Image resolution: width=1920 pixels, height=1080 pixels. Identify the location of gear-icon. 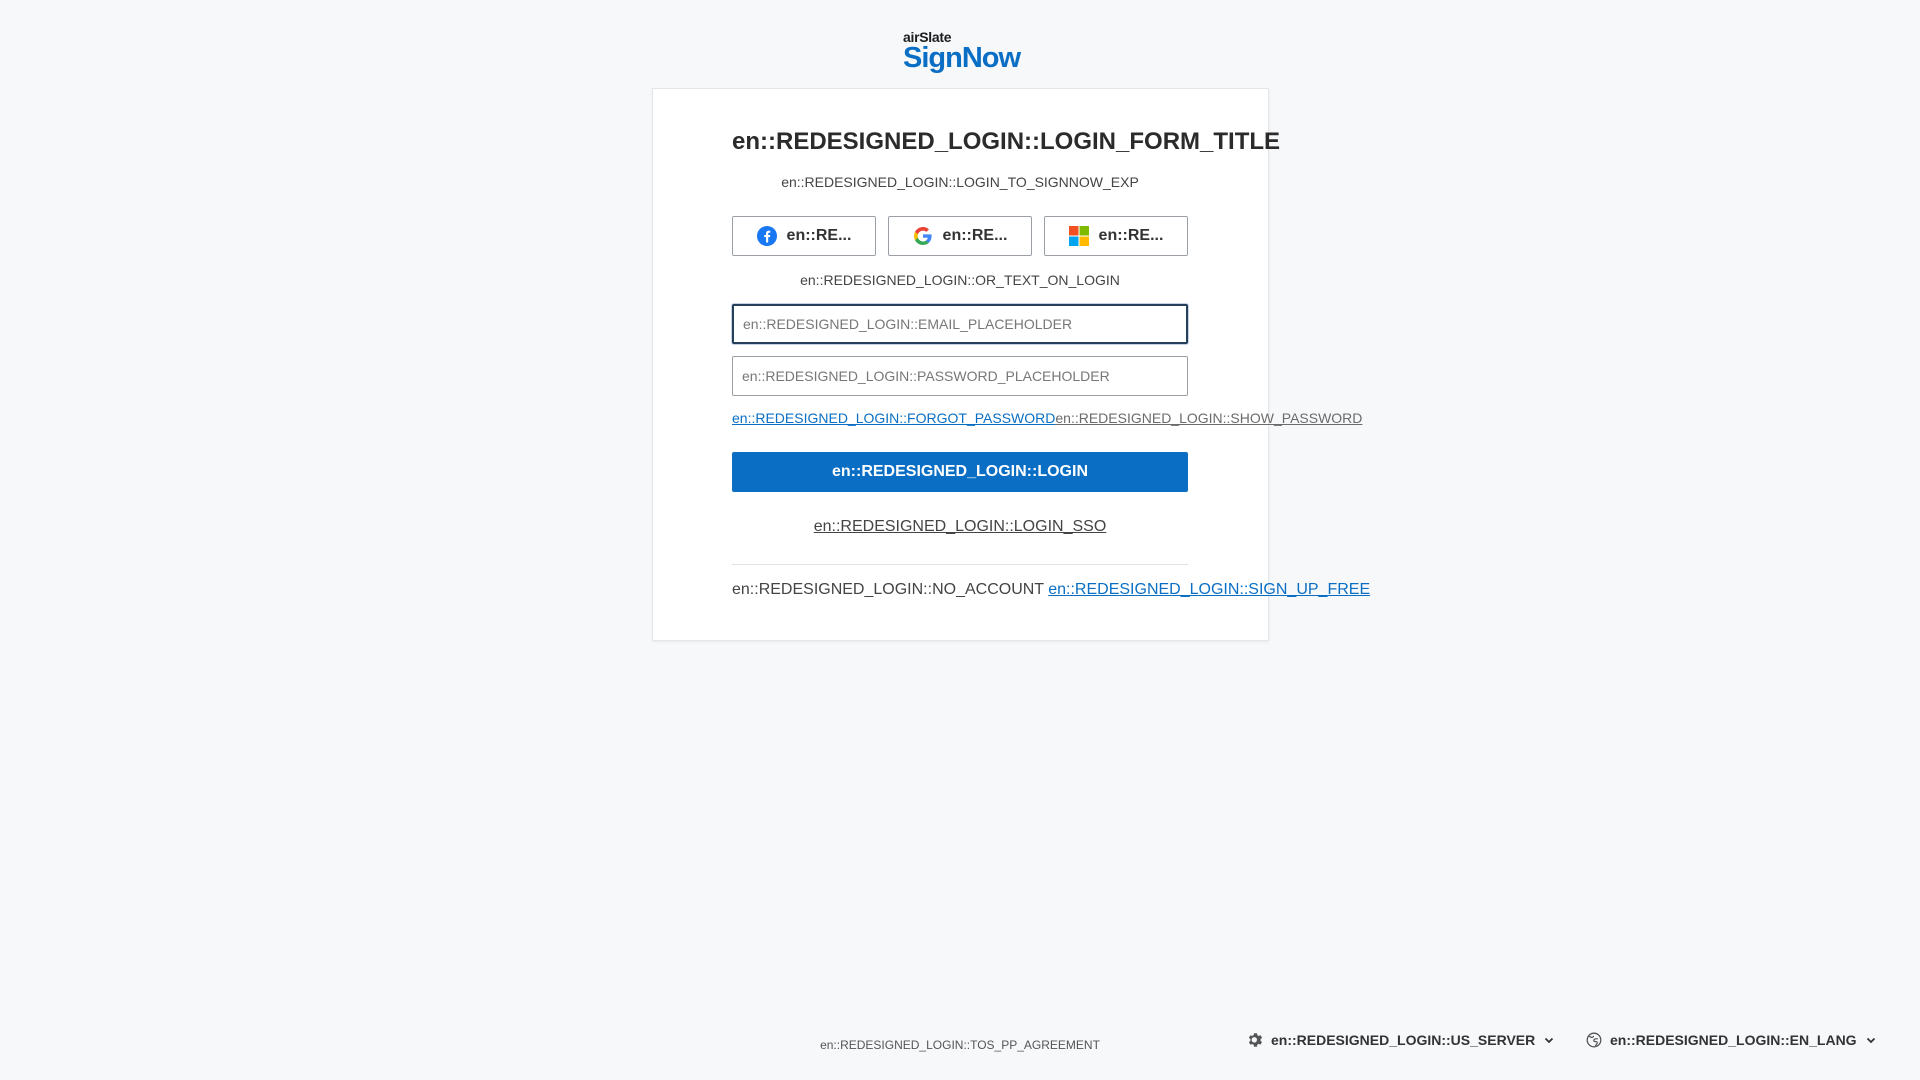
(1255, 1040).